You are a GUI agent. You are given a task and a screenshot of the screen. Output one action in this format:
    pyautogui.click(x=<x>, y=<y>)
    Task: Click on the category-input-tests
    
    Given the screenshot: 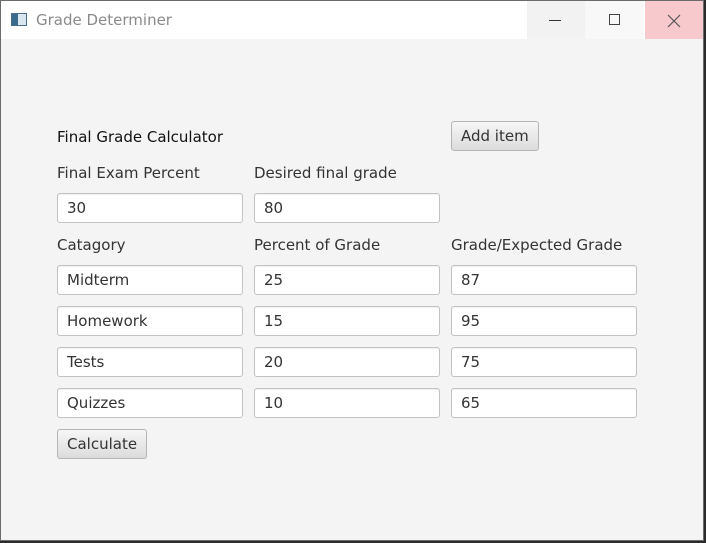 What is the action you would take?
    pyautogui.click(x=150, y=362)
    